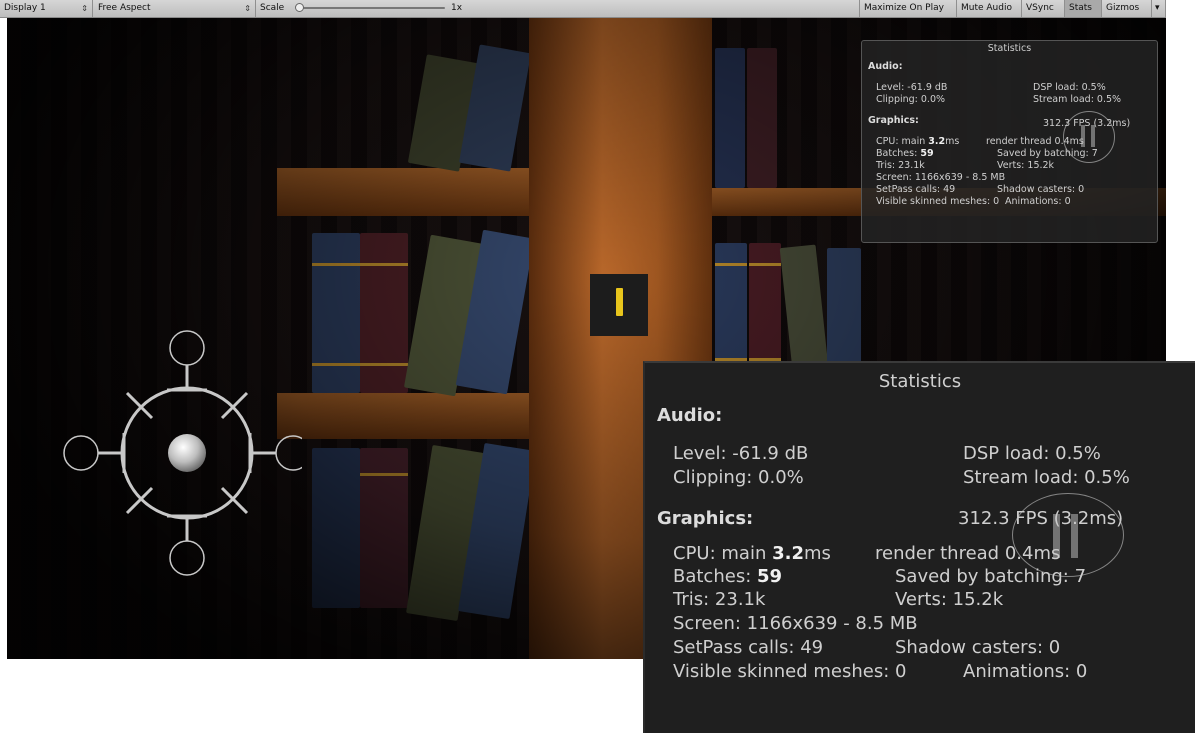 This screenshot has width=1195, height=733. What do you see at coordinates (904, 8) in the screenshot?
I see `maximize-label: Maximize On Play` at bounding box center [904, 8].